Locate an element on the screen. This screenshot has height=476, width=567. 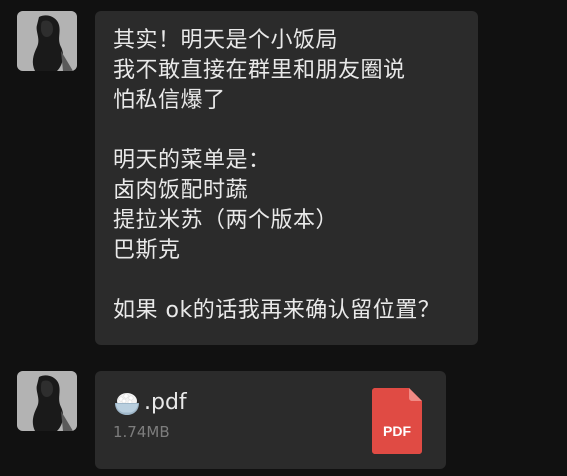
file-name: .pdf is located at coordinates (165, 402).